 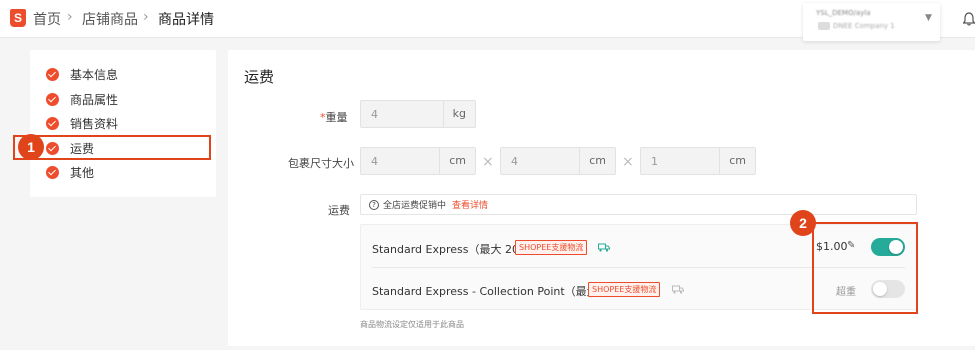 I want to click on promo-banner: ? 全店运费促销中 查看详情, so click(x=638, y=204).